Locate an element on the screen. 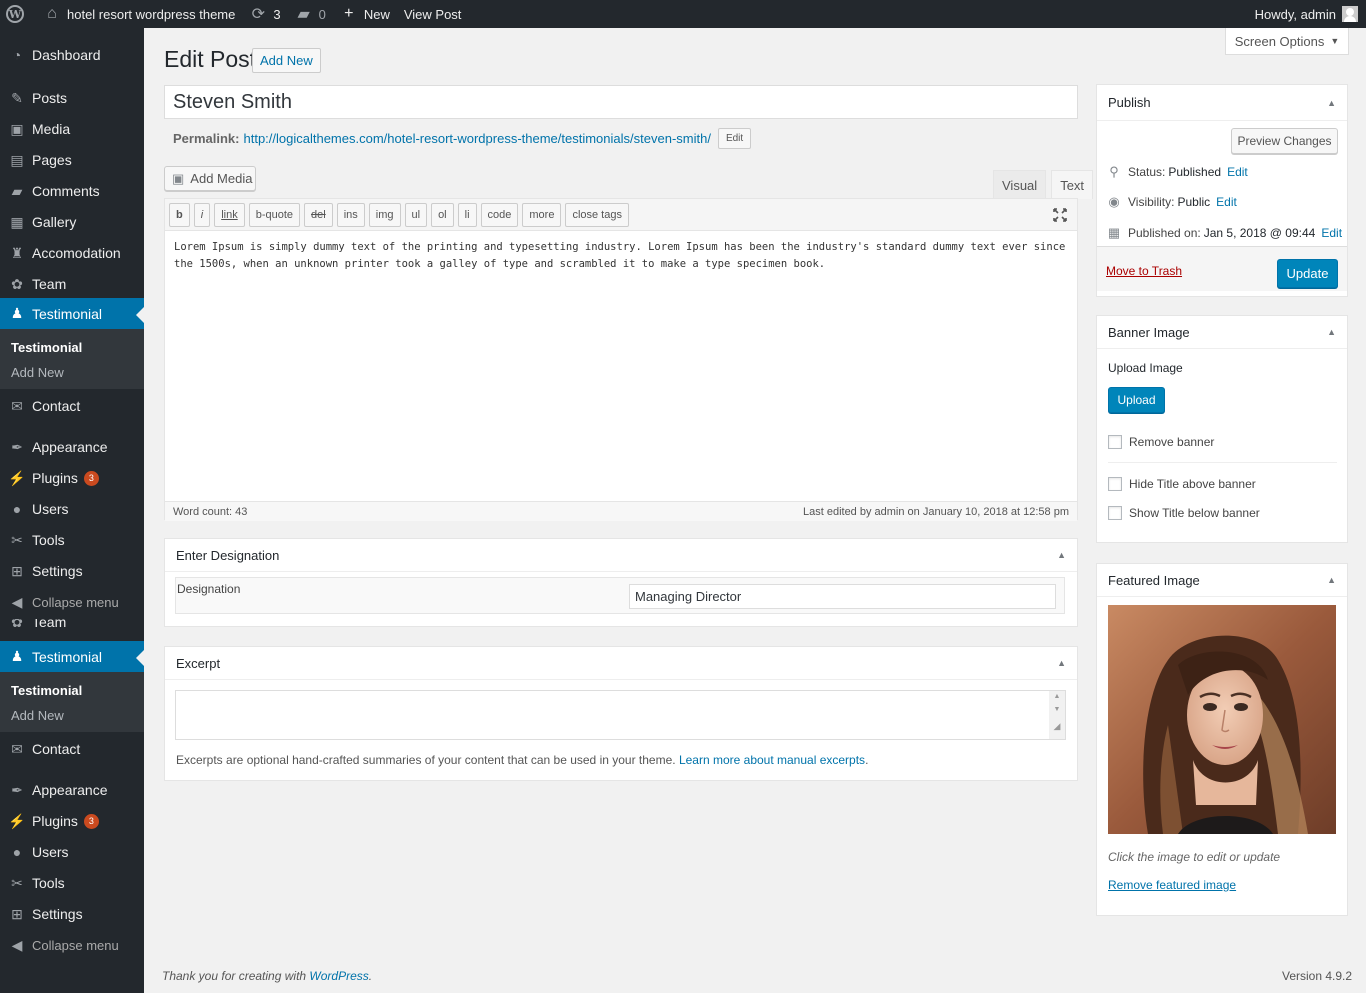 The height and width of the screenshot is (993, 1366). qt-ul-button: ul is located at coordinates (416, 214).